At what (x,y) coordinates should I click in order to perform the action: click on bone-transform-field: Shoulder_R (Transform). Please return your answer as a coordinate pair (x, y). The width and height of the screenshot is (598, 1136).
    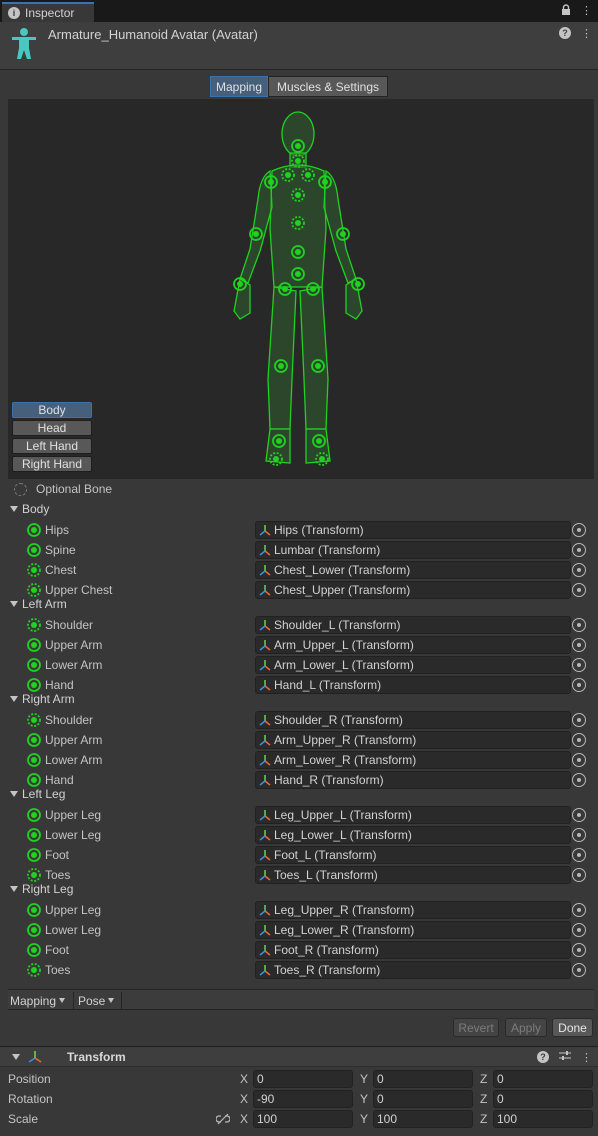
    Looking at the image, I should click on (413, 720).